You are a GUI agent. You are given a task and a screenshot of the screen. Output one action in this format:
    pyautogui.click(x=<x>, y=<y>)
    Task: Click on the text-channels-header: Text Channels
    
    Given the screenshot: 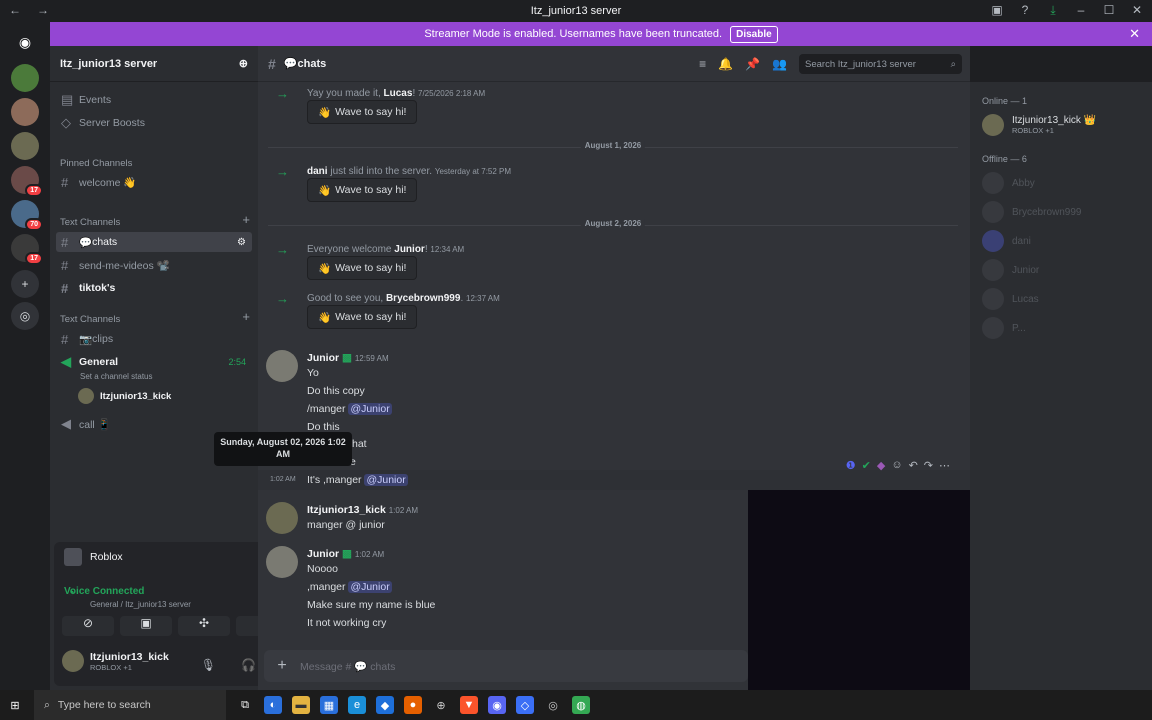 What is the action you would take?
    pyautogui.click(x=90, y=222)
    